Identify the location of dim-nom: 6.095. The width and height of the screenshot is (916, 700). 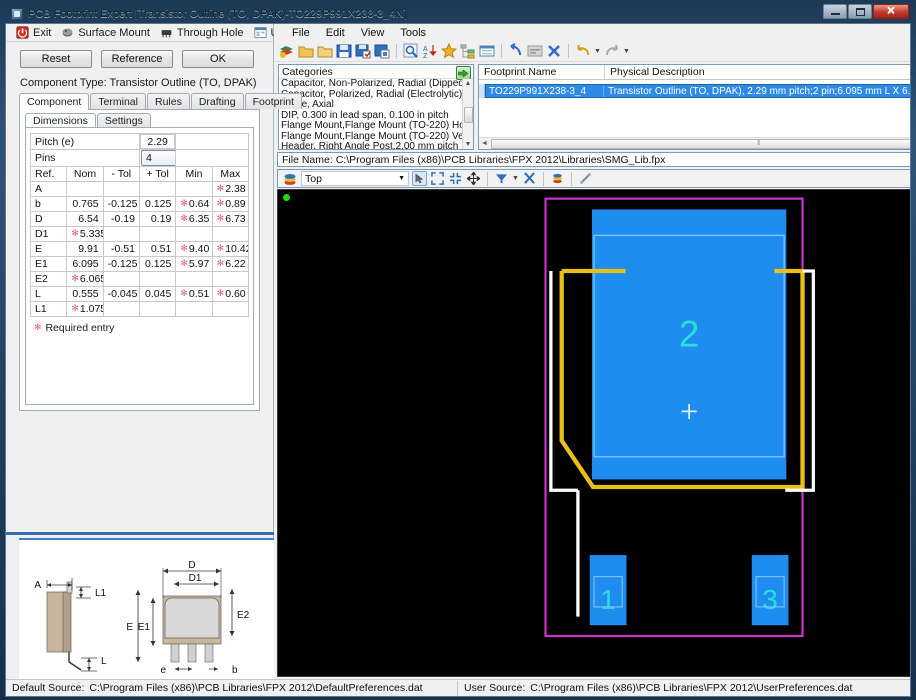
(85, 264).